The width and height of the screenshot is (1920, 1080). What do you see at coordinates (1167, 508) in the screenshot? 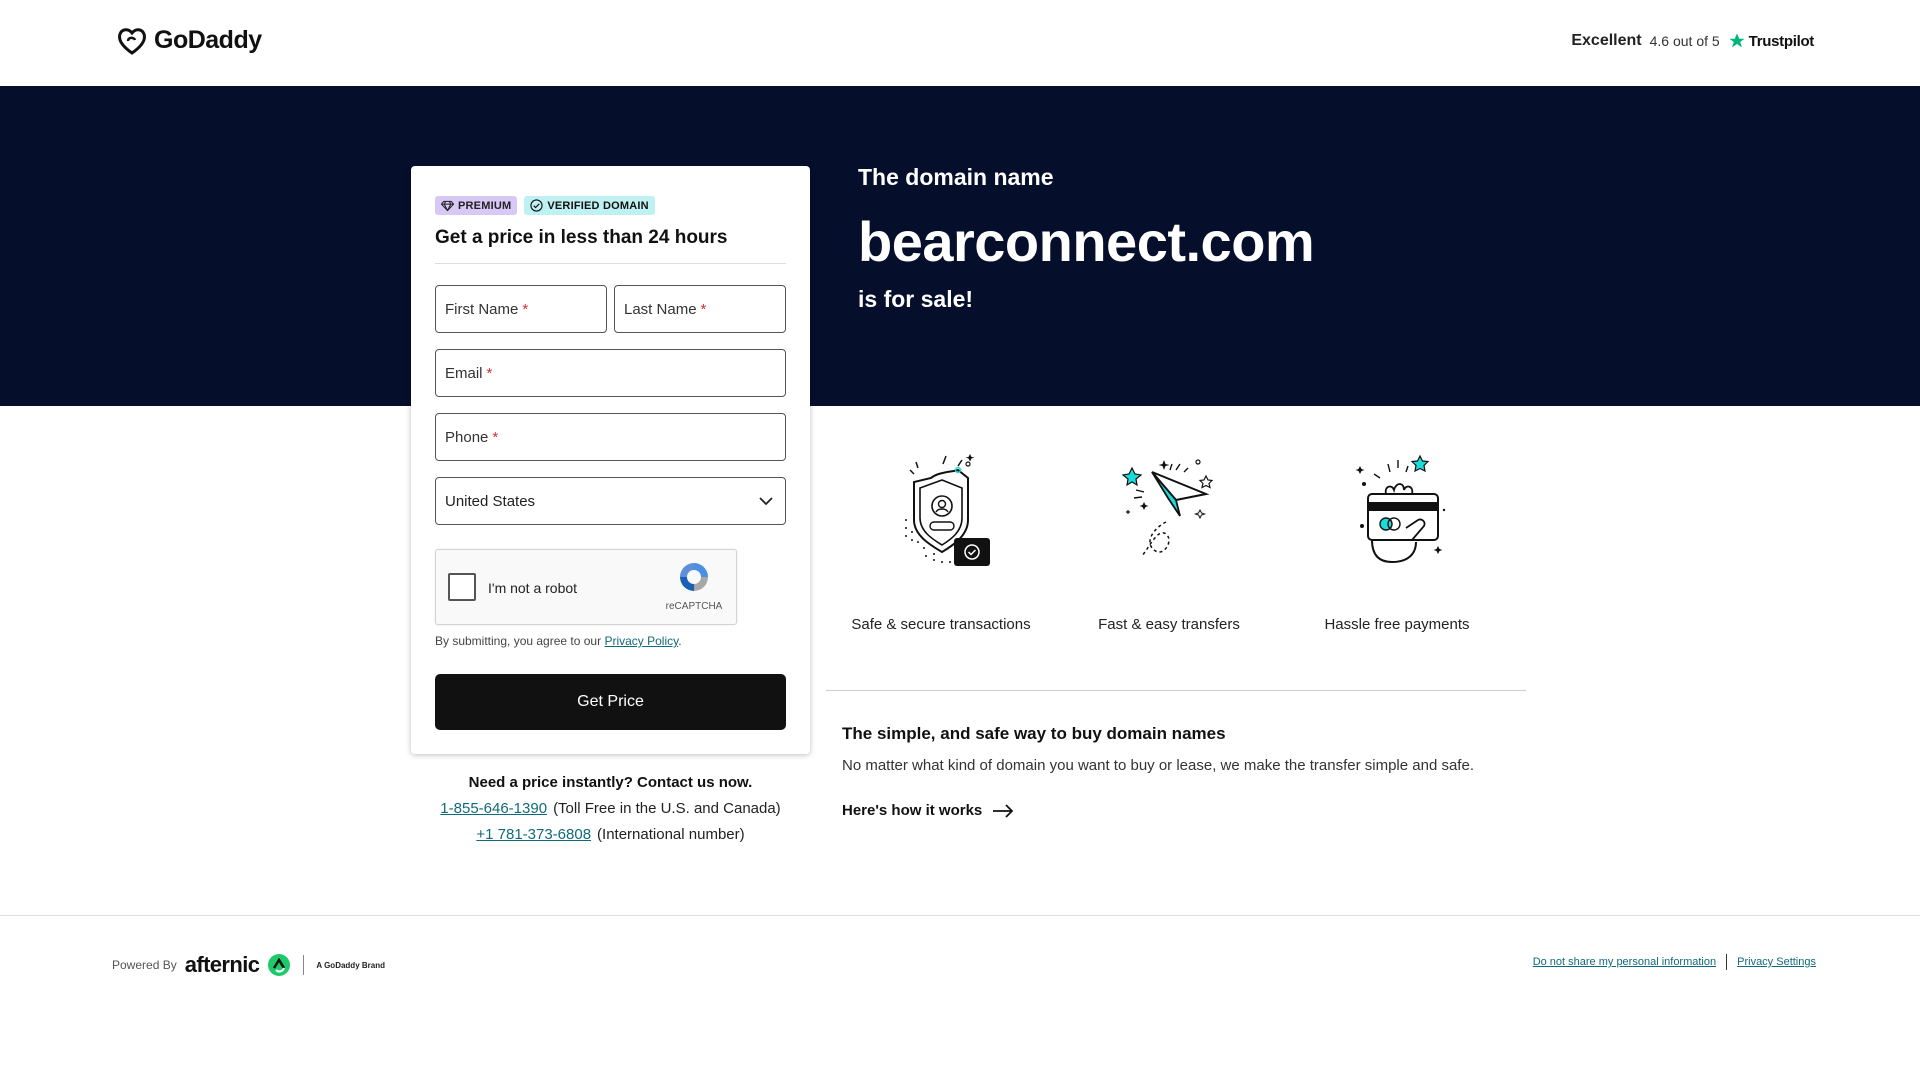
I see `paper-plane-icon` at bounding box center [1167, 508].